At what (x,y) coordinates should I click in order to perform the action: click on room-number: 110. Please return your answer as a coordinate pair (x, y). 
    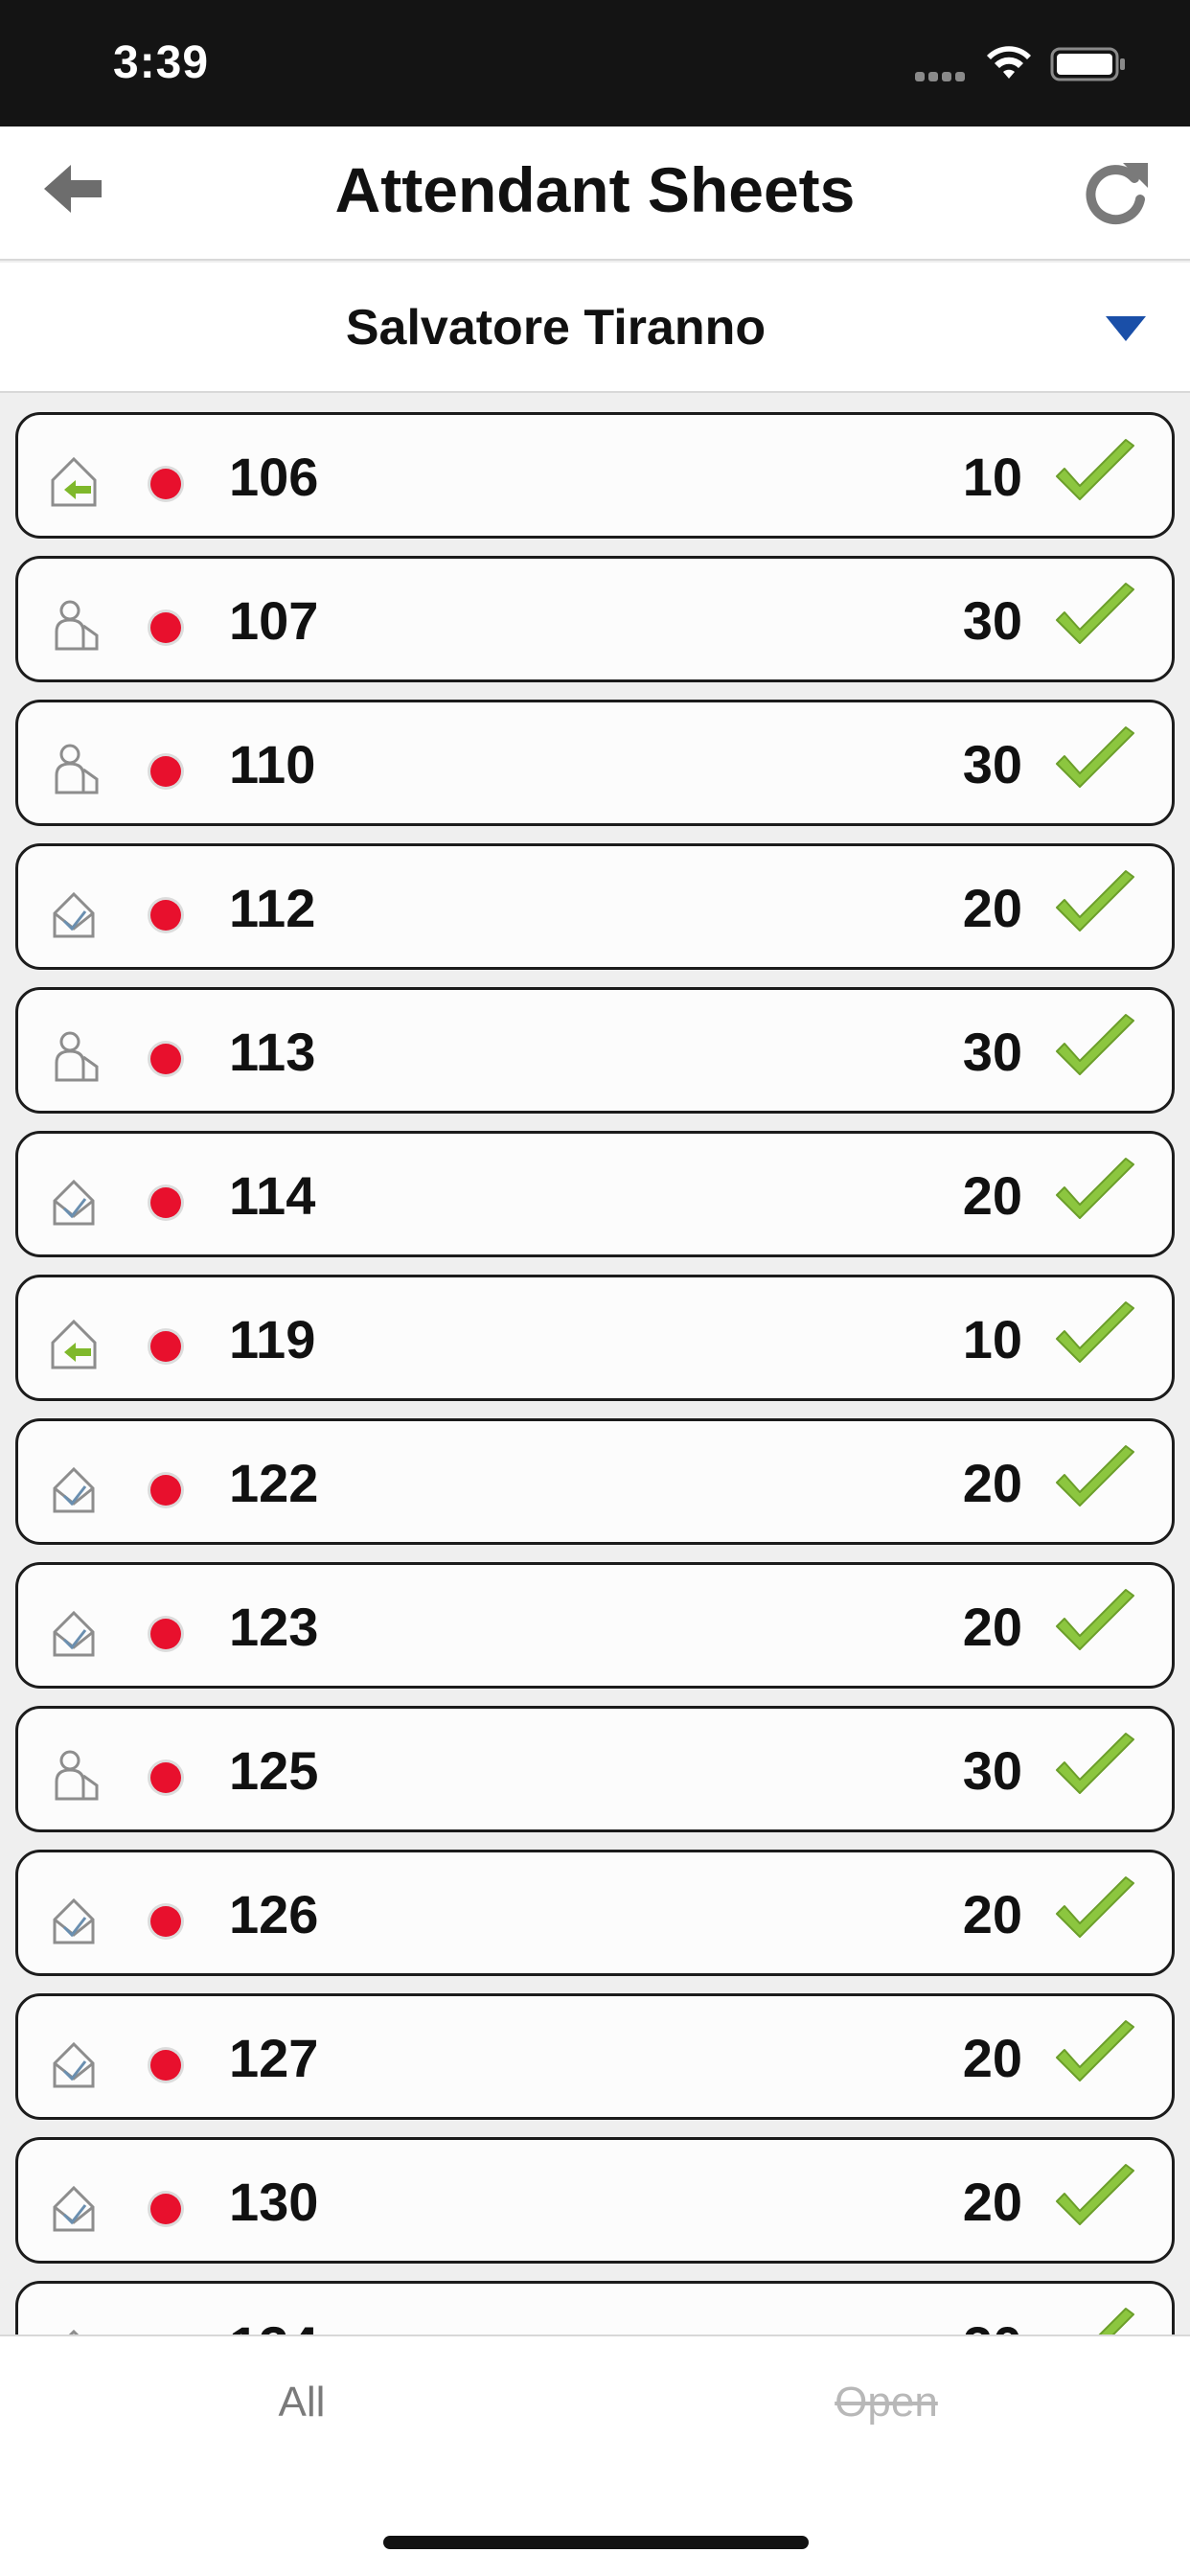
    Looking at the image, I should click on (272, 764).